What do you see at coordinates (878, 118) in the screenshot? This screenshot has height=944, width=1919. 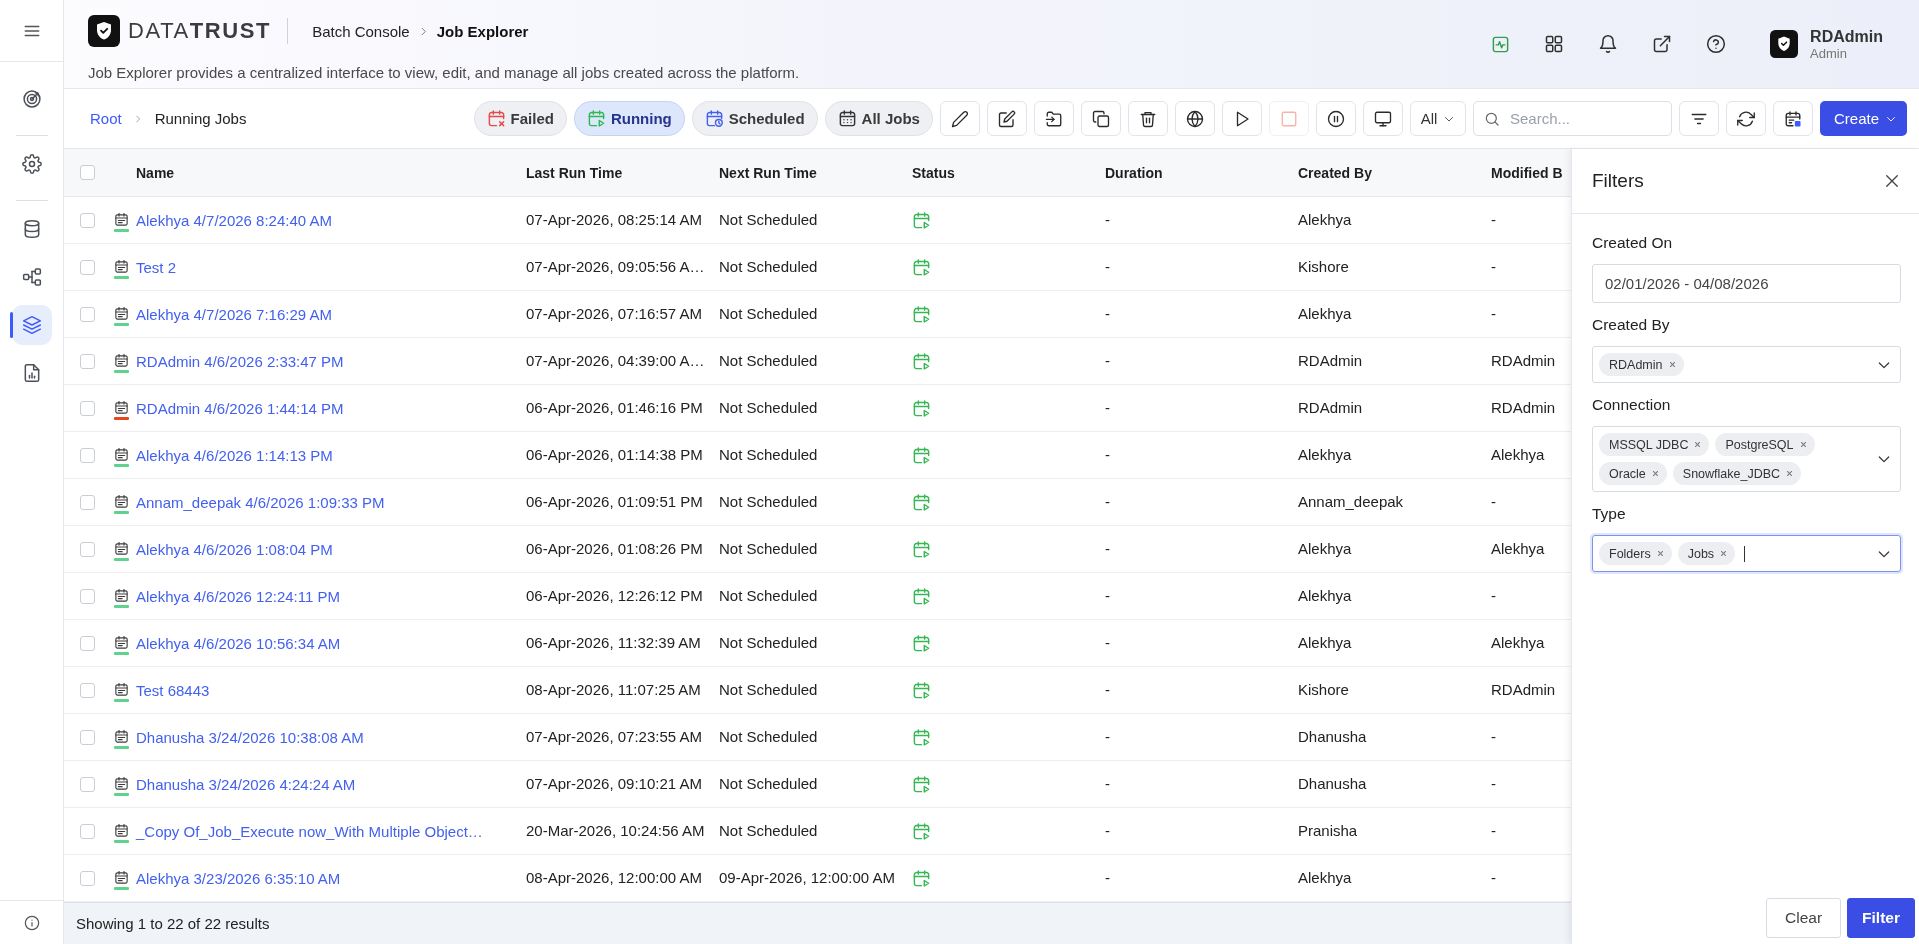 I see `status-filter-tab: All Jobs` at bounding box center [878, 118].